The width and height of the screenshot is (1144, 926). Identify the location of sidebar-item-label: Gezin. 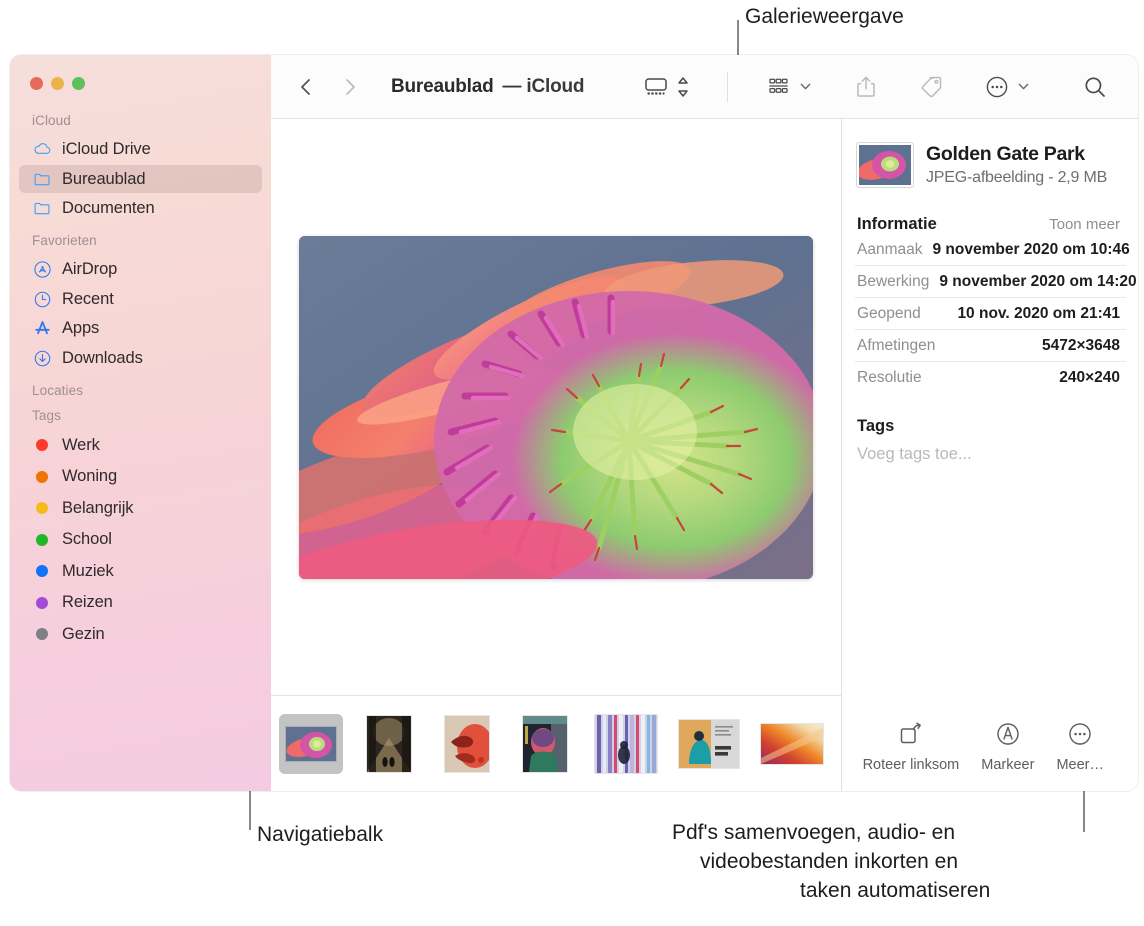
(83, 633).